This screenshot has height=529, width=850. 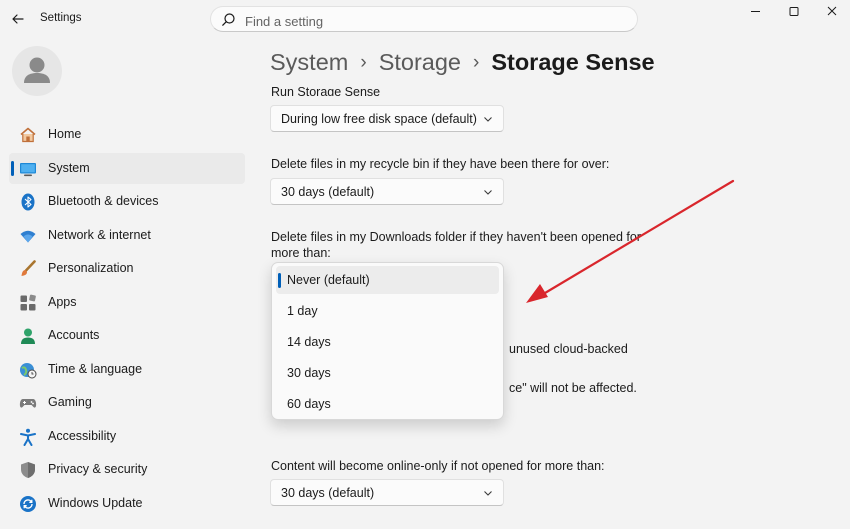 What do you see at coordinates (28, 371) in the screenshot?
I see `globe-clock-icon` at bounding box center [28, 371].